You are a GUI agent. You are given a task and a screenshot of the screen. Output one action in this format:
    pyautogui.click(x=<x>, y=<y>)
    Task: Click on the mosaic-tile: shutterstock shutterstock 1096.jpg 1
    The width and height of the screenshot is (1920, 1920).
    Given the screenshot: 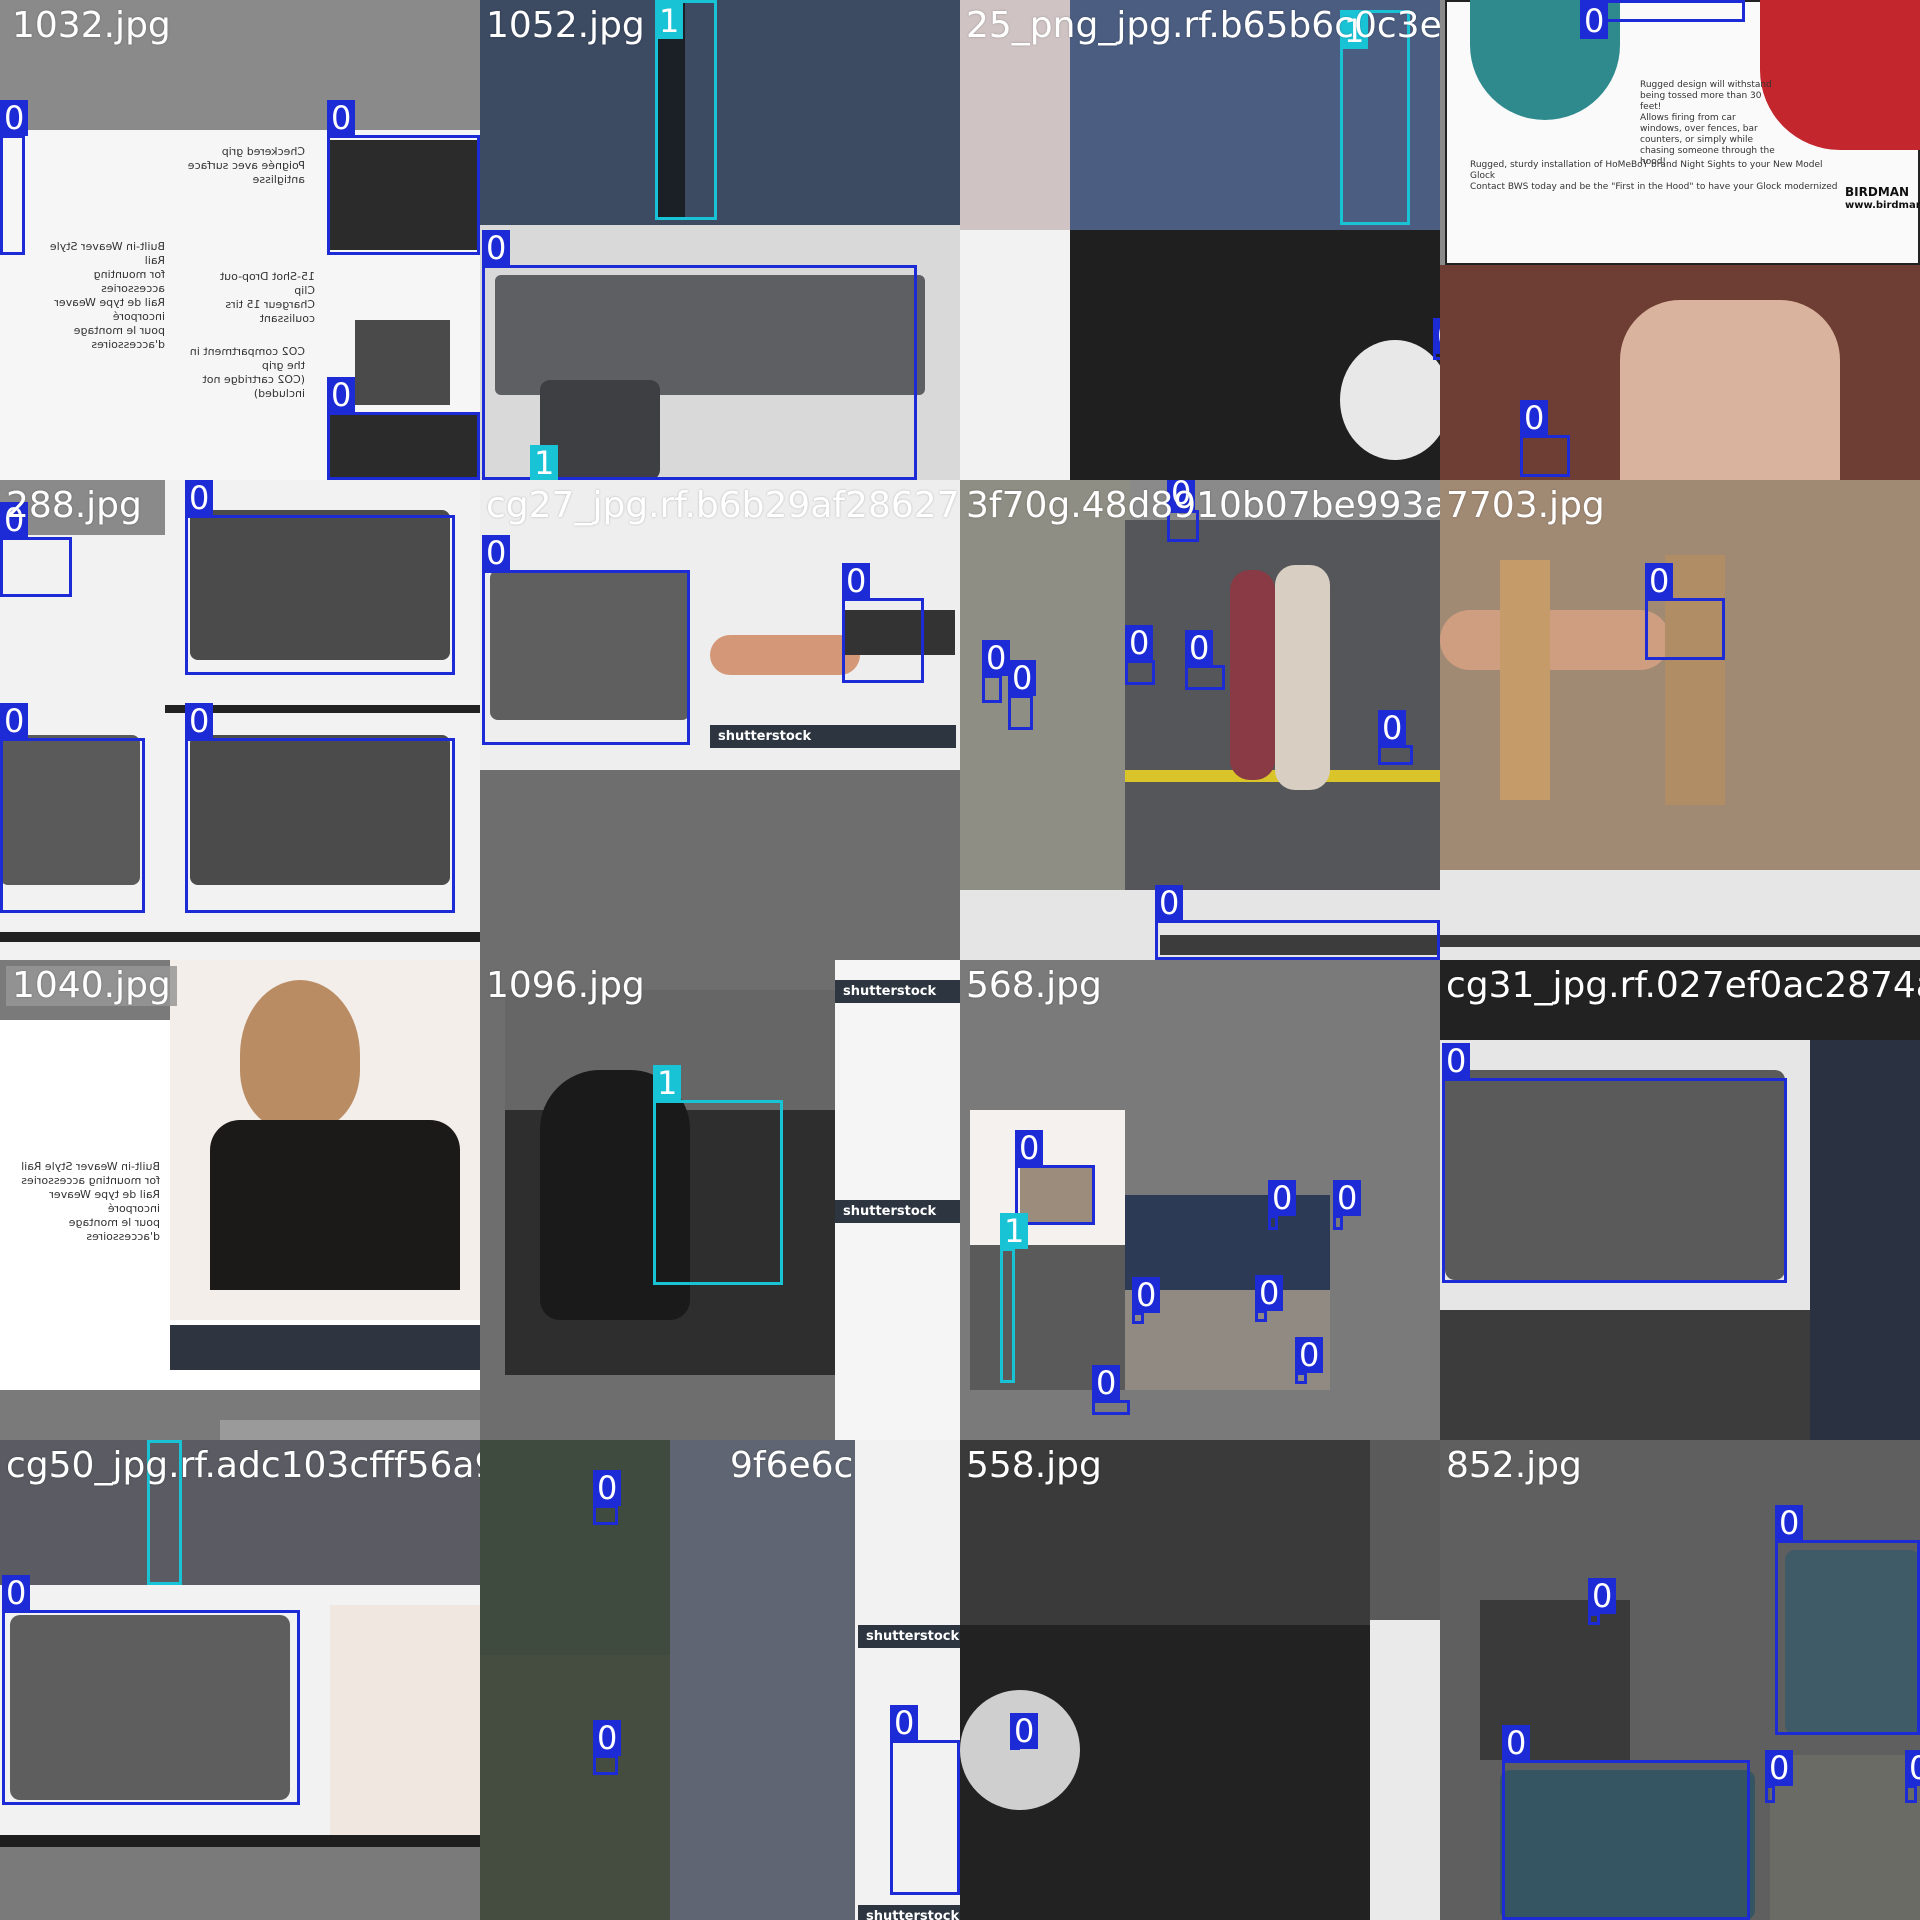 What is the action you would take?
    pyautogui.click(x=720, y=1200)
    